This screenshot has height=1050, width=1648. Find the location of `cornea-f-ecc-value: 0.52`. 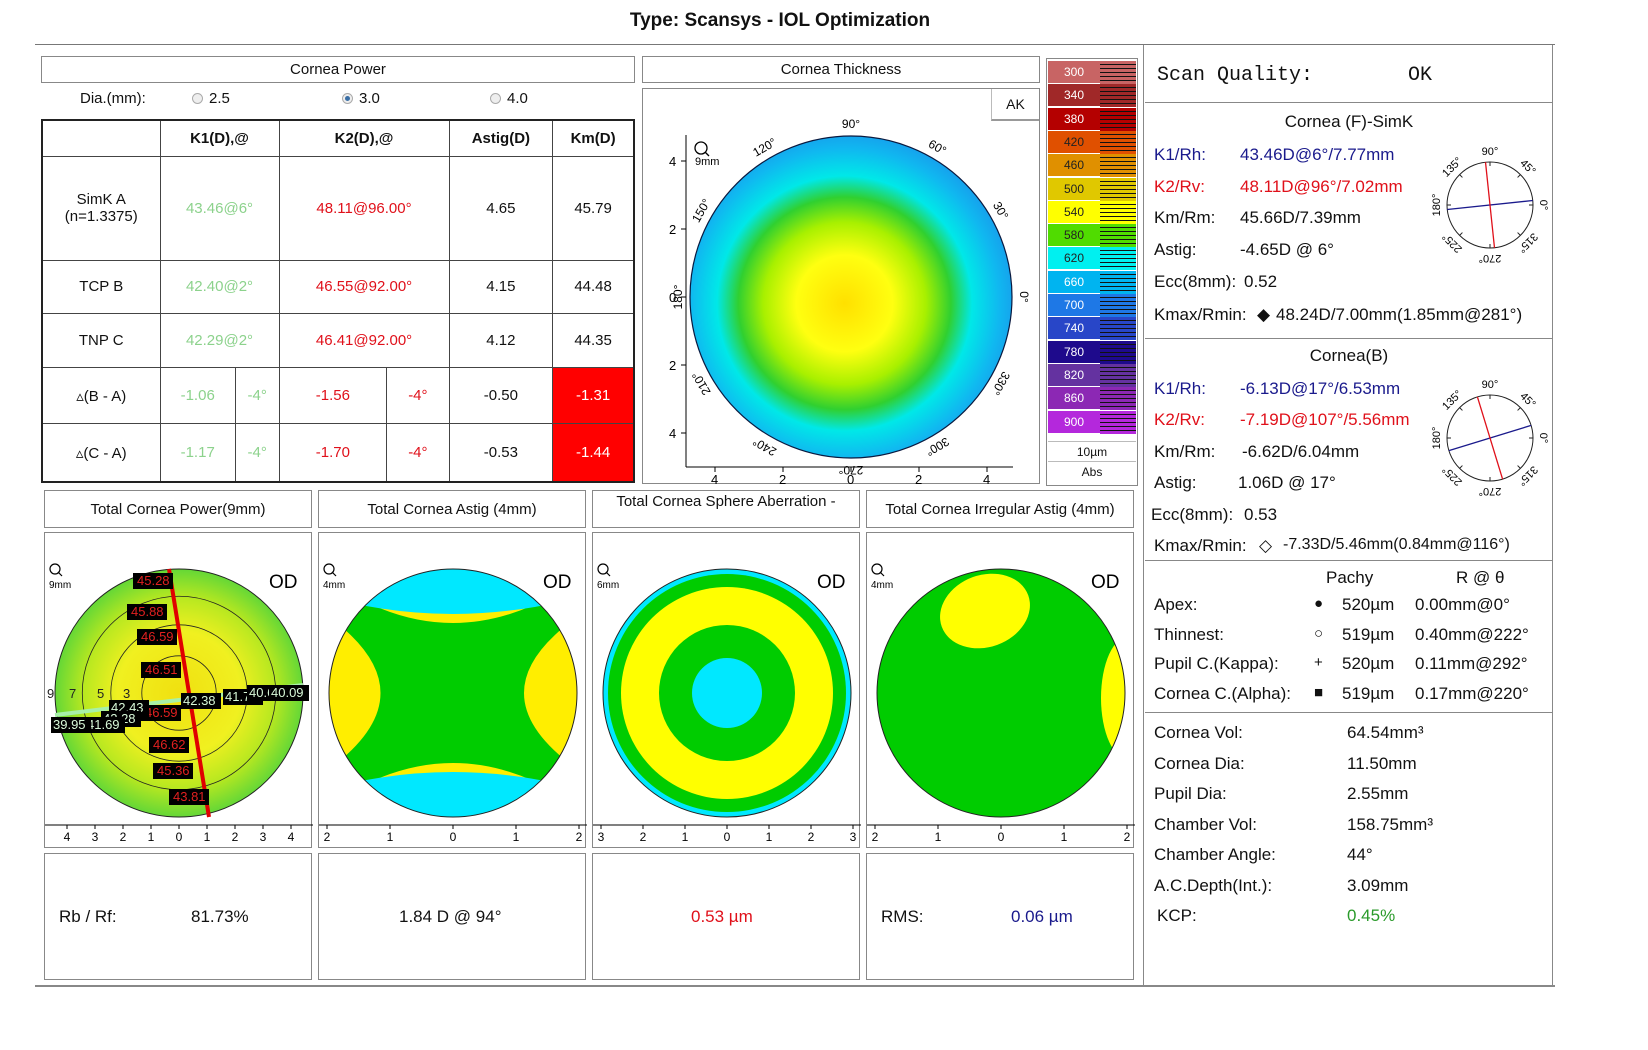

cornea-f-ecc-value: 0.52 is located at coordinates (1261, 281).